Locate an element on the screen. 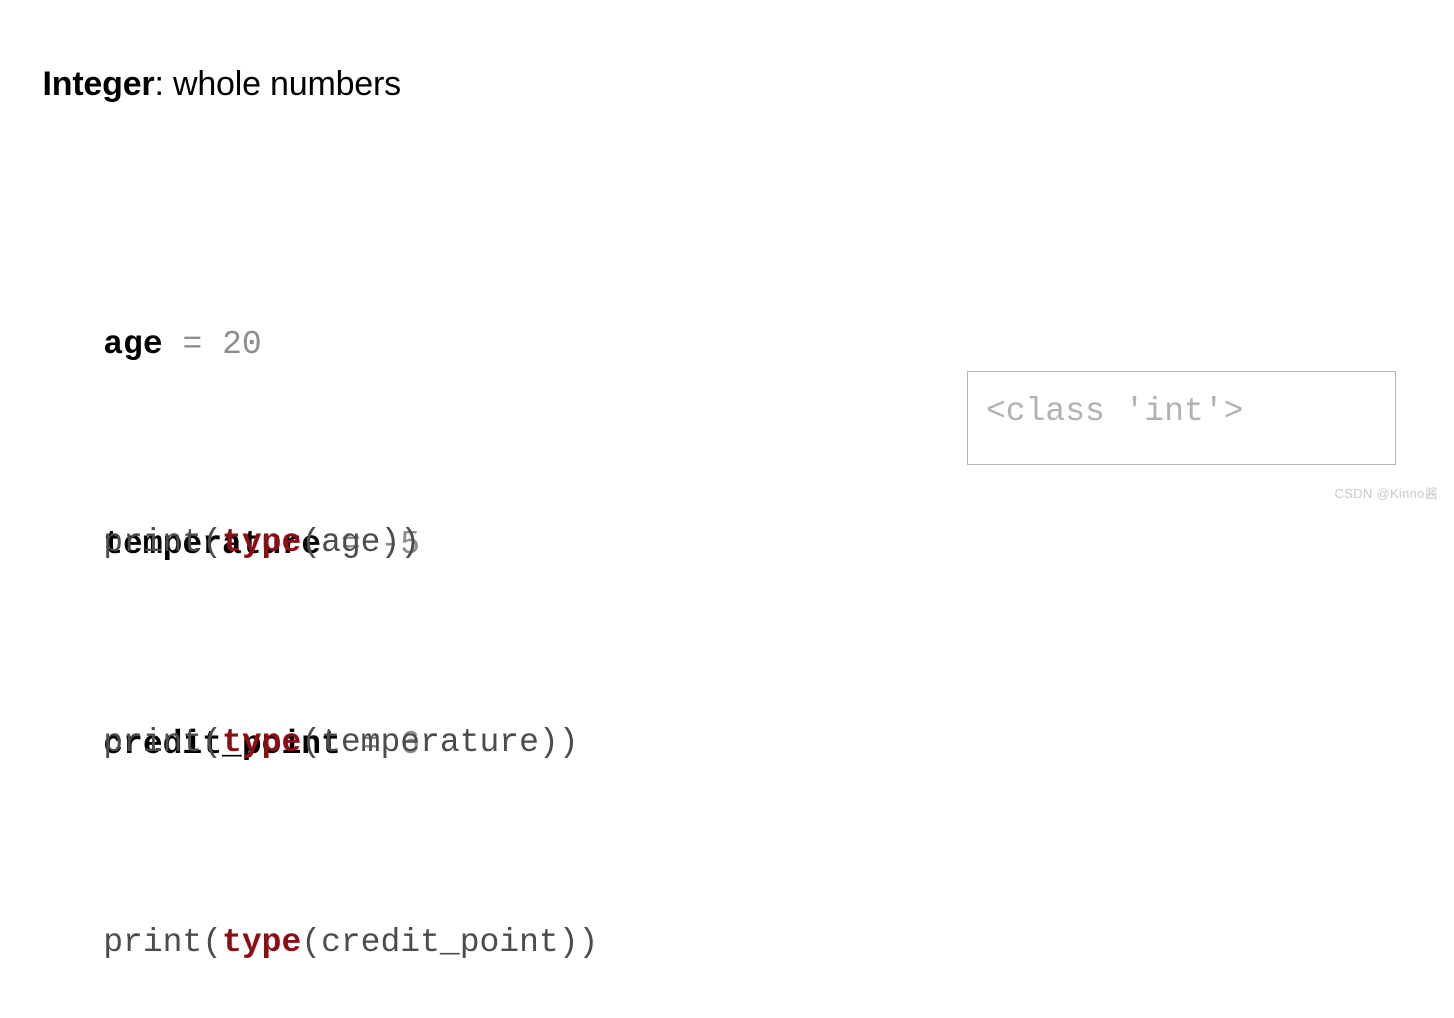 The height and width of the screenshot is (1018, 1454). code-token-call-suffix: (age)) is located at coordinates (361, 542).